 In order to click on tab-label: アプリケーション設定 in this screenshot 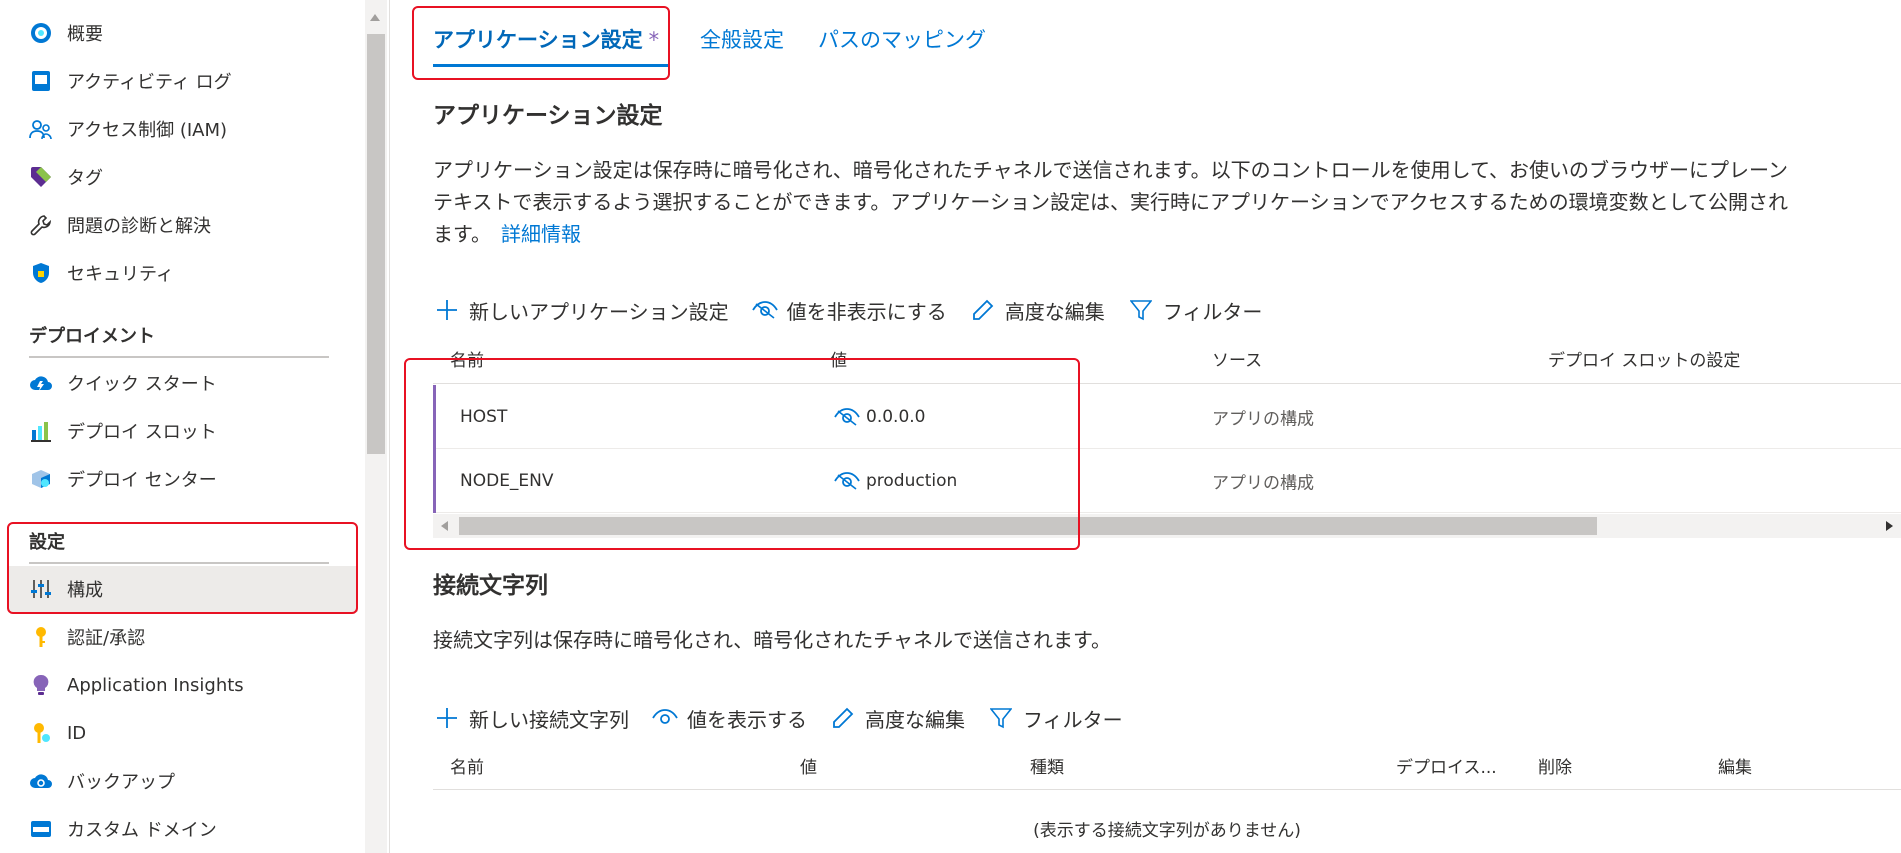, I will do `click(538, 40)`.